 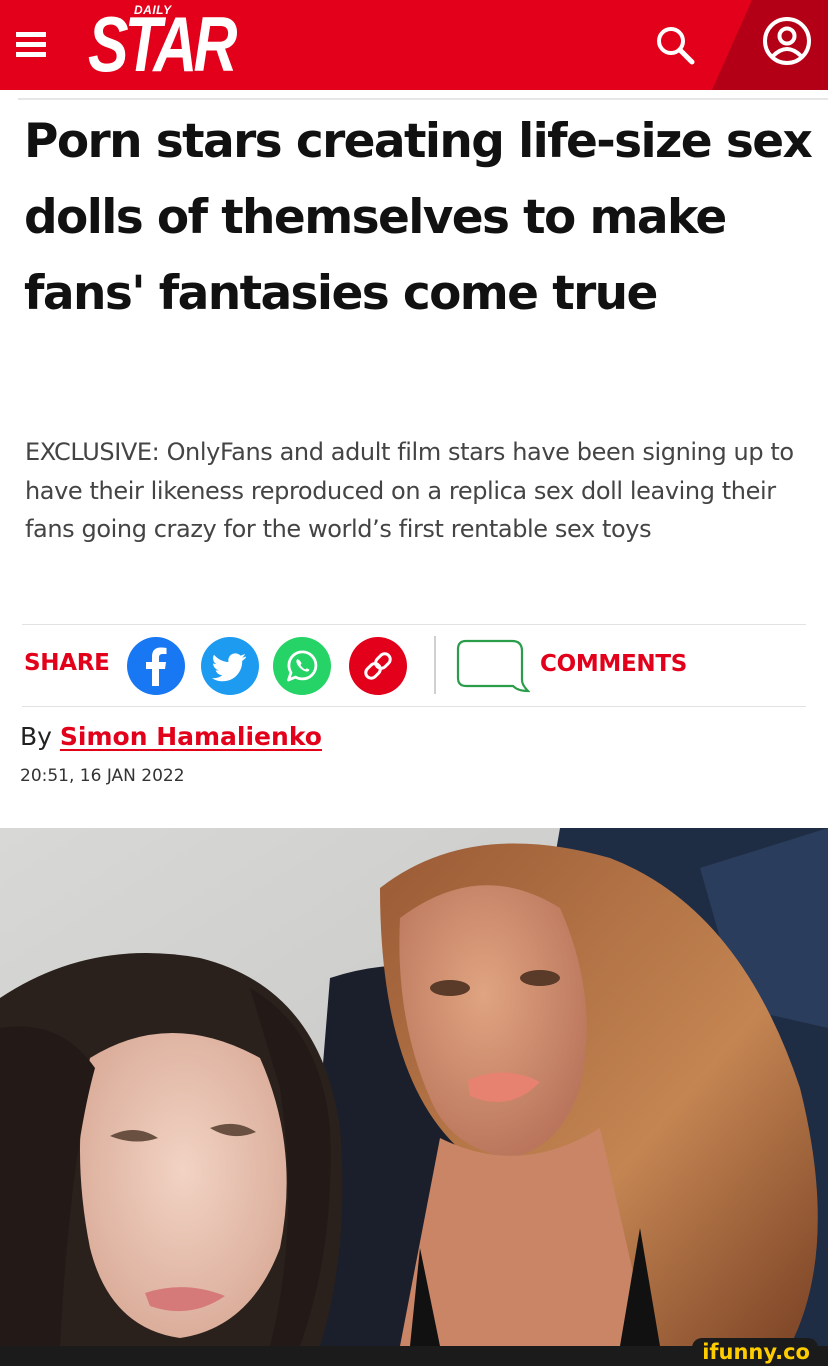 I want to click on hamburger-menu-icon, so click(x=31, y=44).